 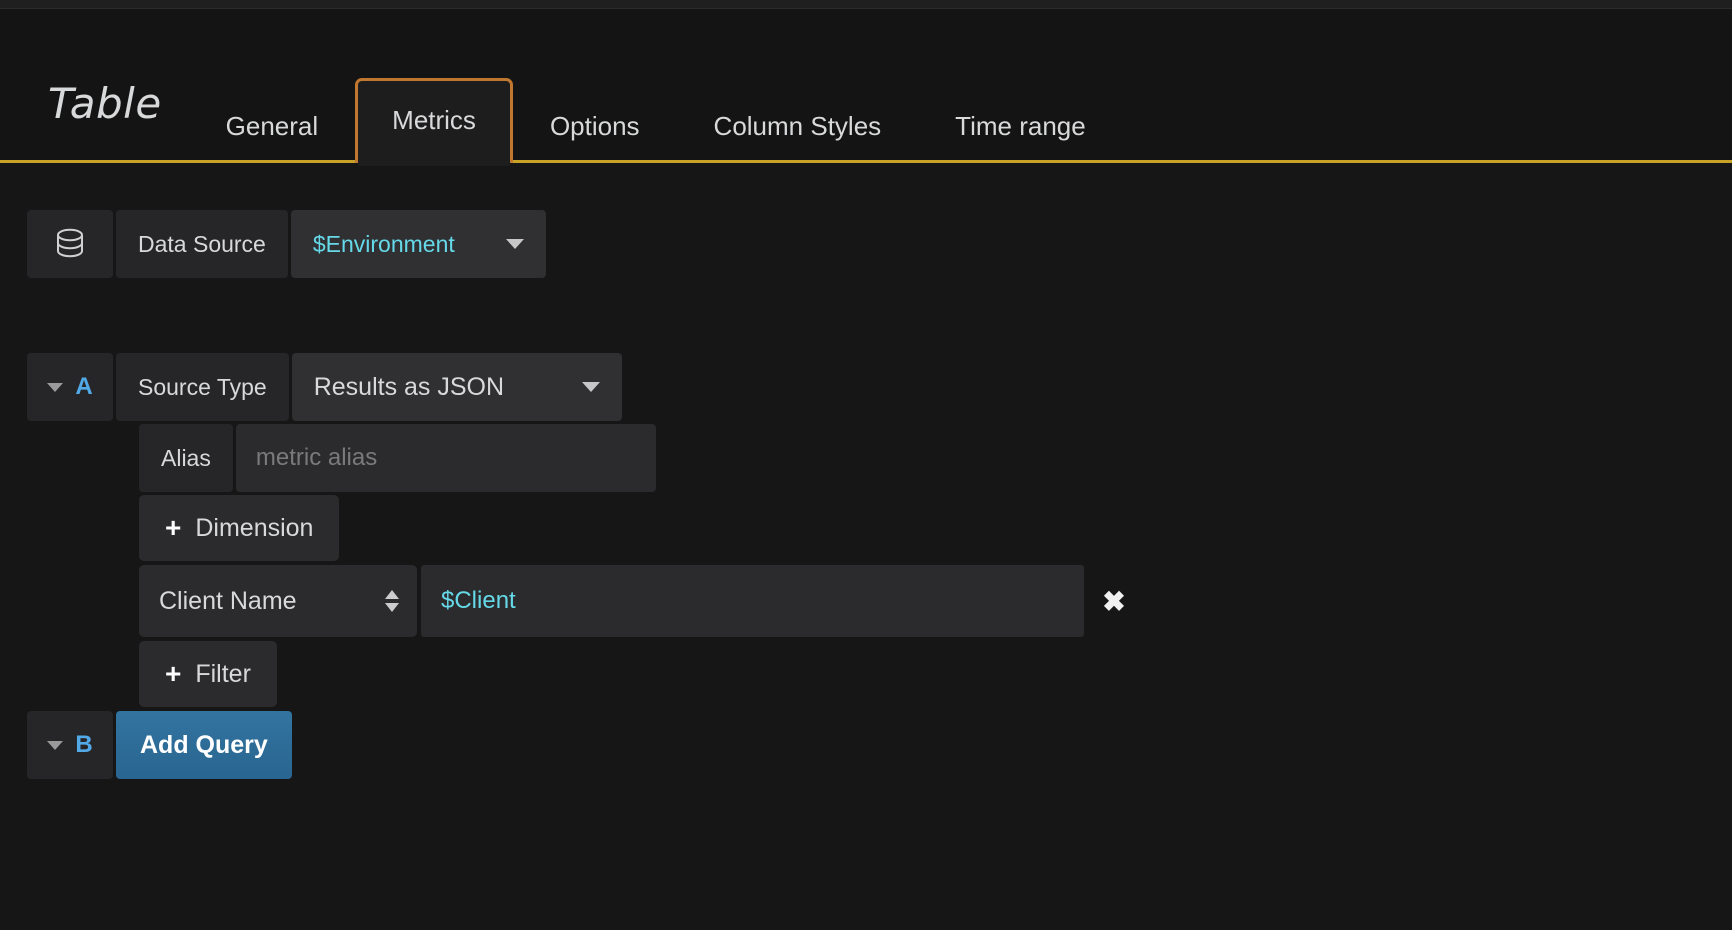 I want to click on query-a-sourcetype-row: A Source Type Results as JSON, so click(x=866, y=387).